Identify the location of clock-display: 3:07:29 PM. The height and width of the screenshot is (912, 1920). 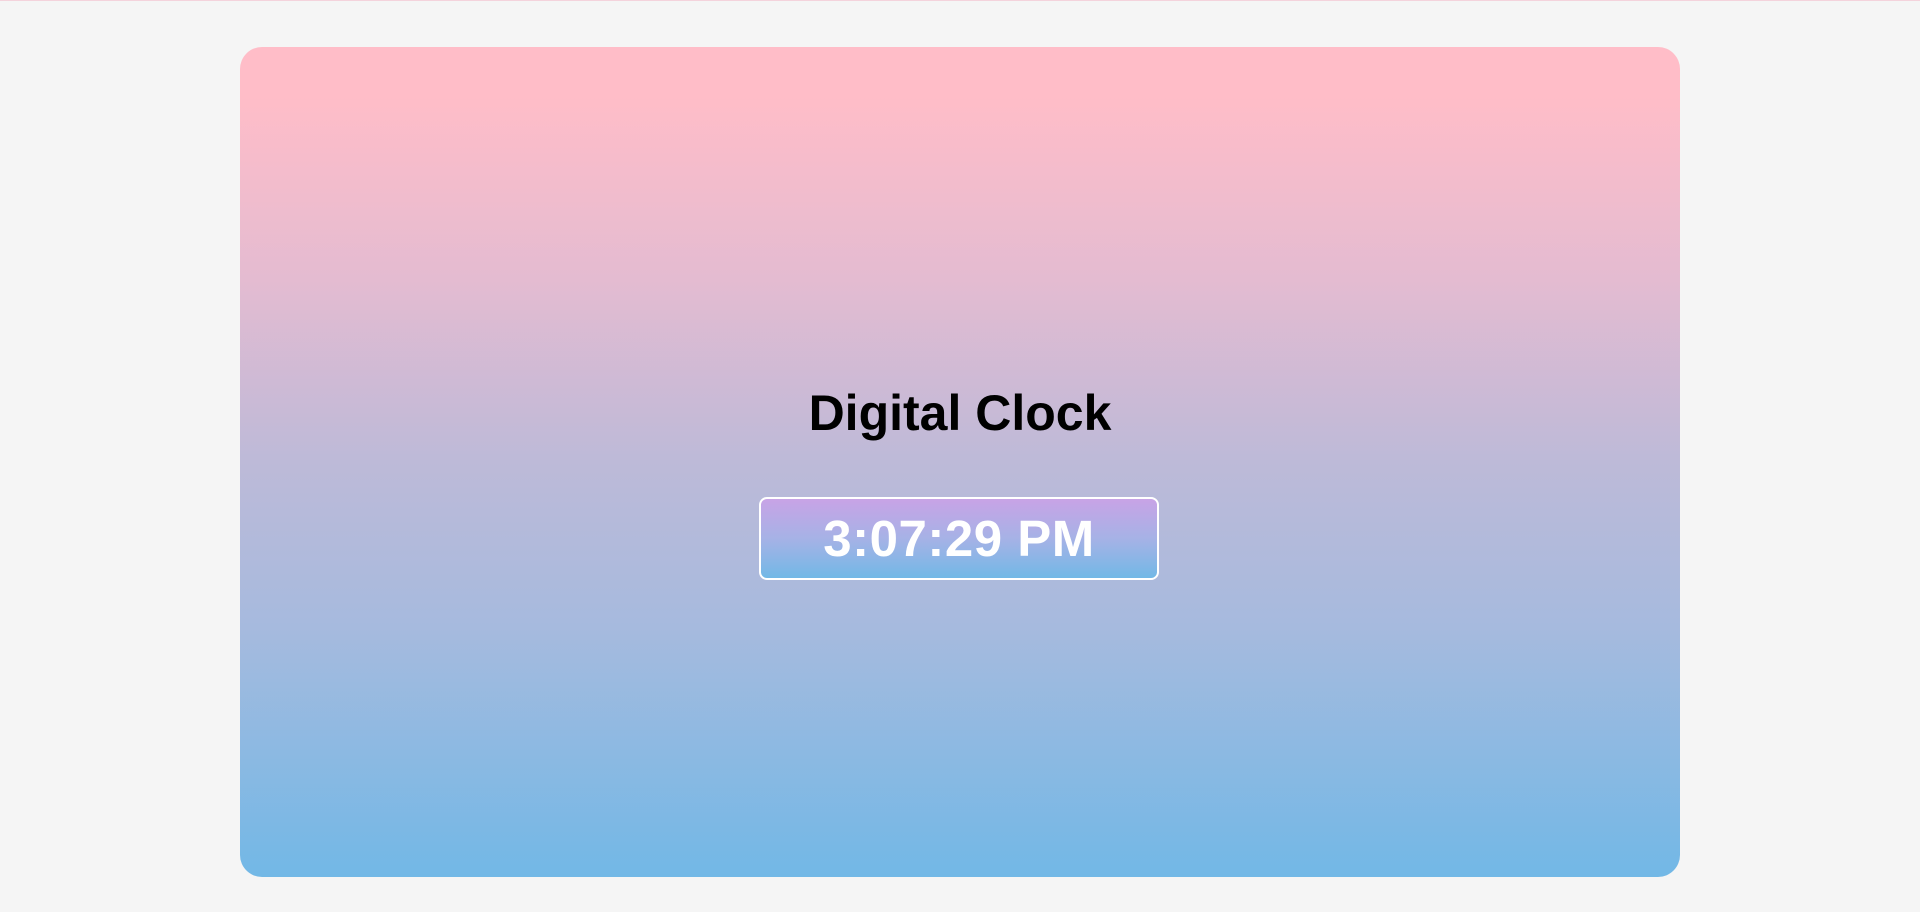
(959, 538).